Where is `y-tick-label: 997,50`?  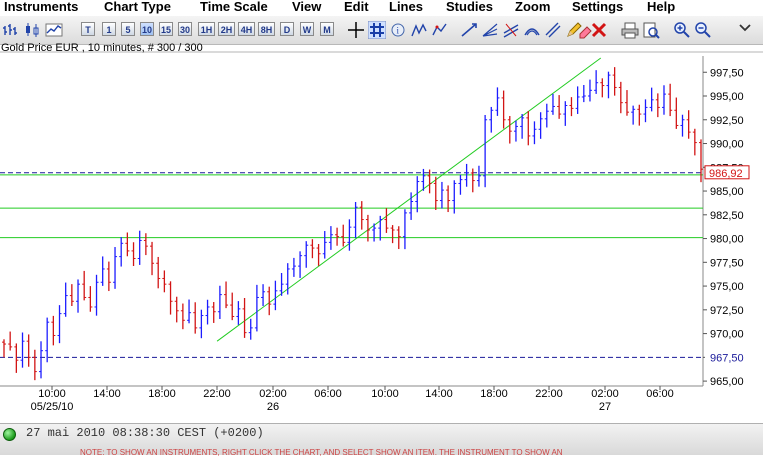
y-tick-label: 997,50 is located at coordinates (727, 73).